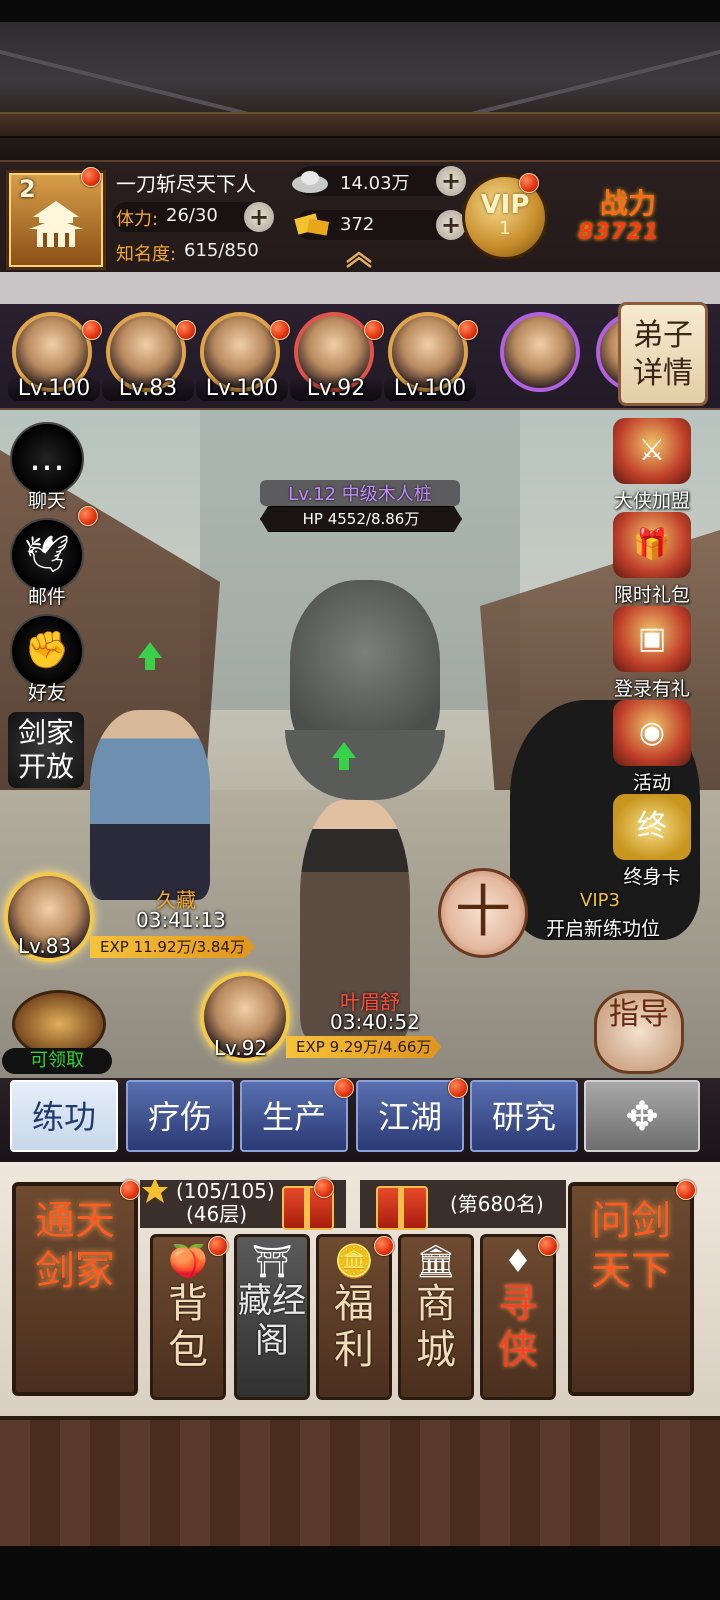 The image size is (720, 1600). Describe the element at coordinates (180, 1116) in the screenshot. I see `tab-healing: 疗伤` at that location.